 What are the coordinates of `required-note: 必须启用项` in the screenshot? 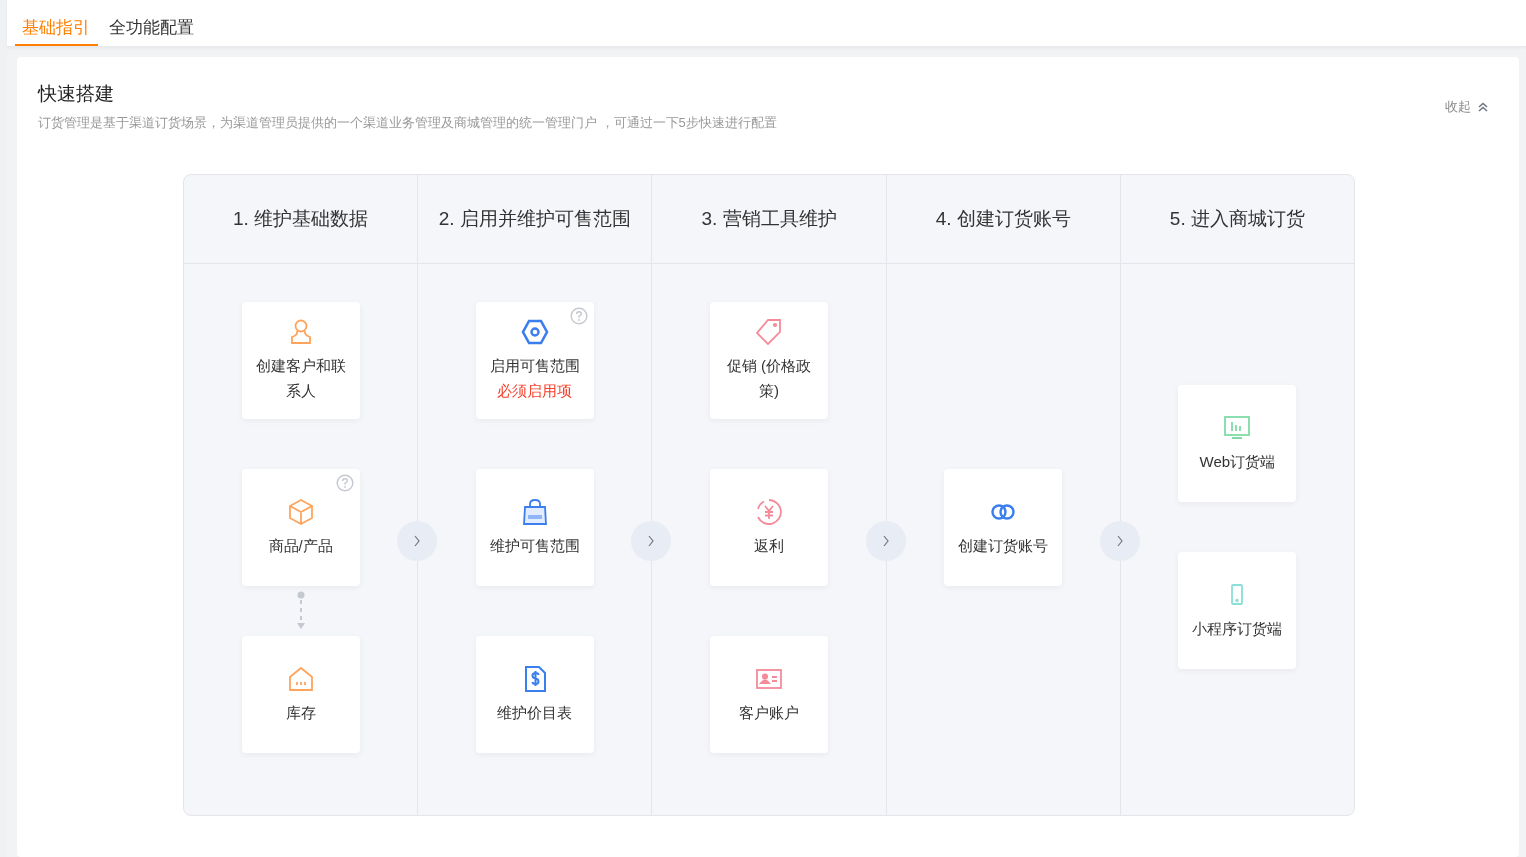 It's located at (535, 391).